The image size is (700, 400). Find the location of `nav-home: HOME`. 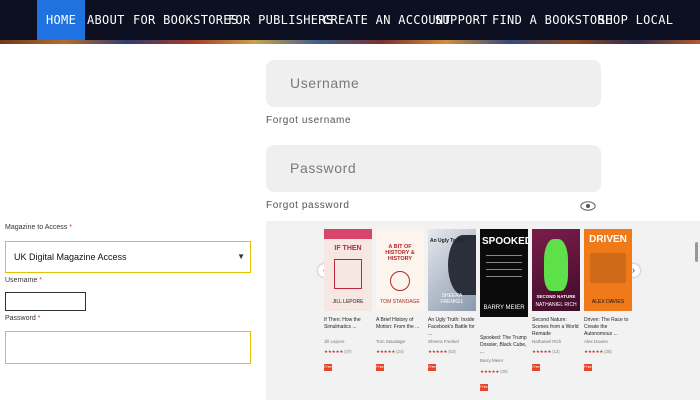

nav-home: HOME is located at coordinates (61, 20).